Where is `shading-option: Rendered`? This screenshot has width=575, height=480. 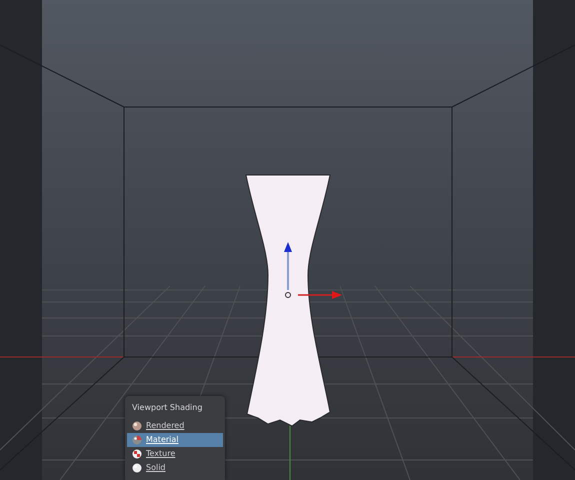 shading-option: Rendered is located at coordinates (175, 426).